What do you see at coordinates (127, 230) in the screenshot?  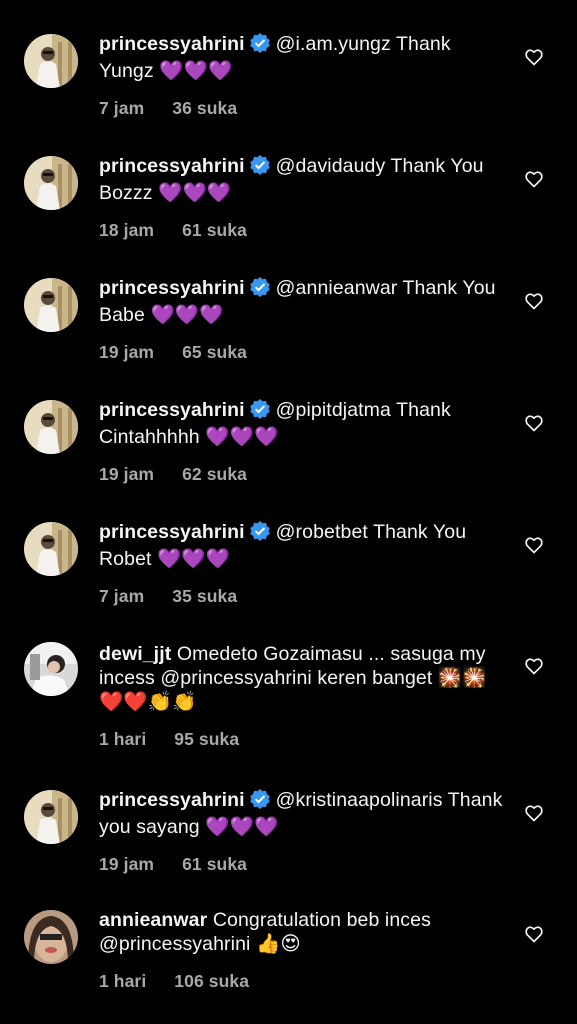 I see `comment-time: 18 jam` at bounding box center [127, 230].